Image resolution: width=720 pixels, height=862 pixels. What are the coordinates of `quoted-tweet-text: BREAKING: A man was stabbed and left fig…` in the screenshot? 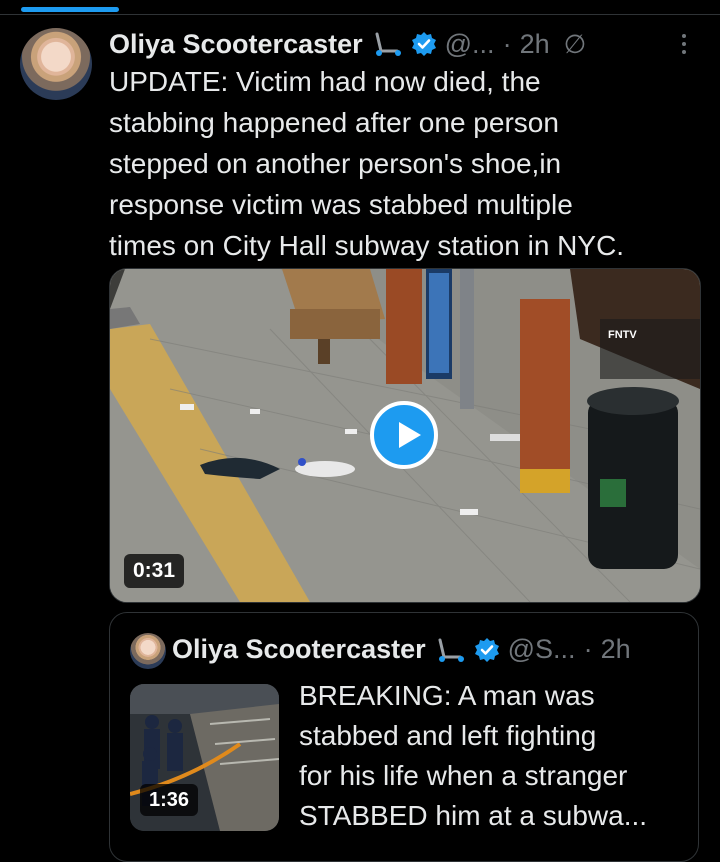 It's located at (473, 755).